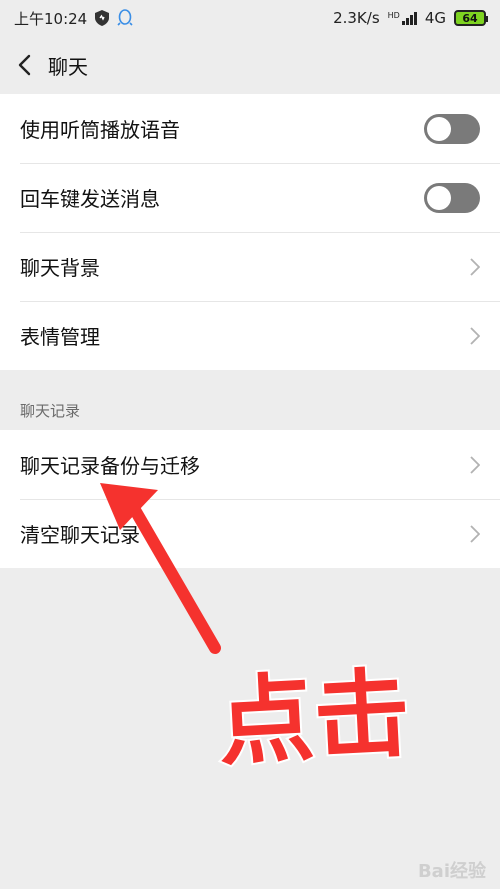  Describe the element at coordinates (435, 18) in the screenshot. I see `network-type: 4G` at that location.